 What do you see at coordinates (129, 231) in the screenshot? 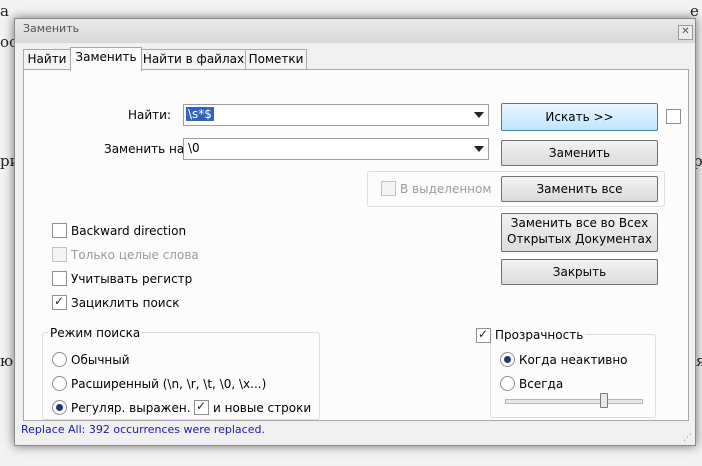
I see `backward-direction-label: Backward direction` at bounding box center [129, 231].